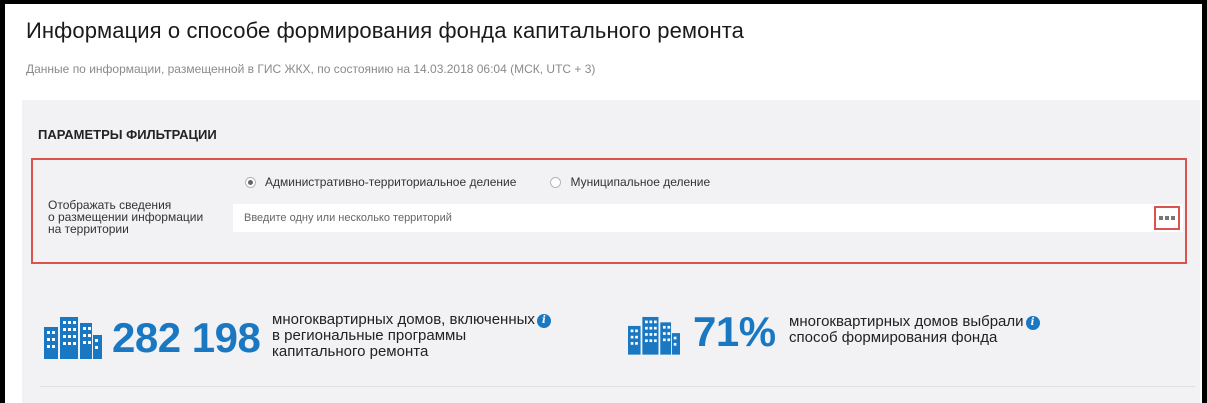  What do you see at coordinates (906, 321) in the screenshot?
I see `stat-description-text: многоквартирных домов выбрали` at bounding box center [906, 321].